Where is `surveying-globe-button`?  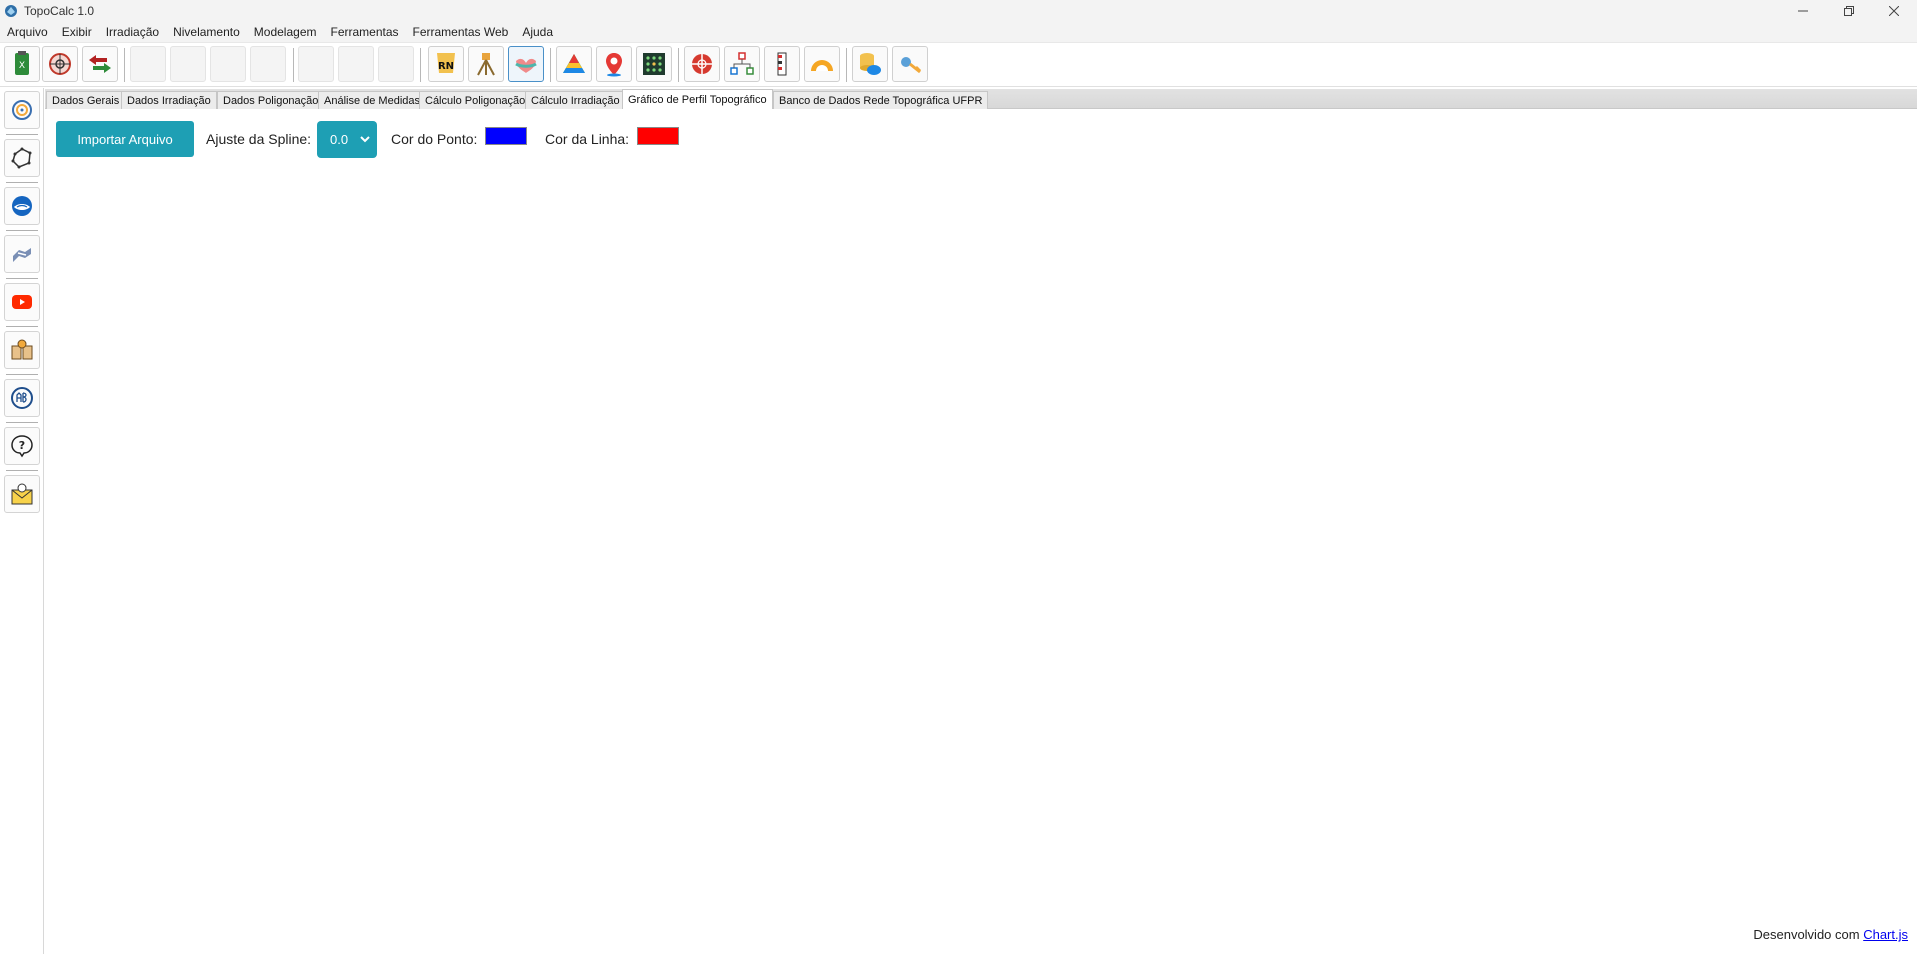
surveying-globe-button is located at coordinates (702, 64).